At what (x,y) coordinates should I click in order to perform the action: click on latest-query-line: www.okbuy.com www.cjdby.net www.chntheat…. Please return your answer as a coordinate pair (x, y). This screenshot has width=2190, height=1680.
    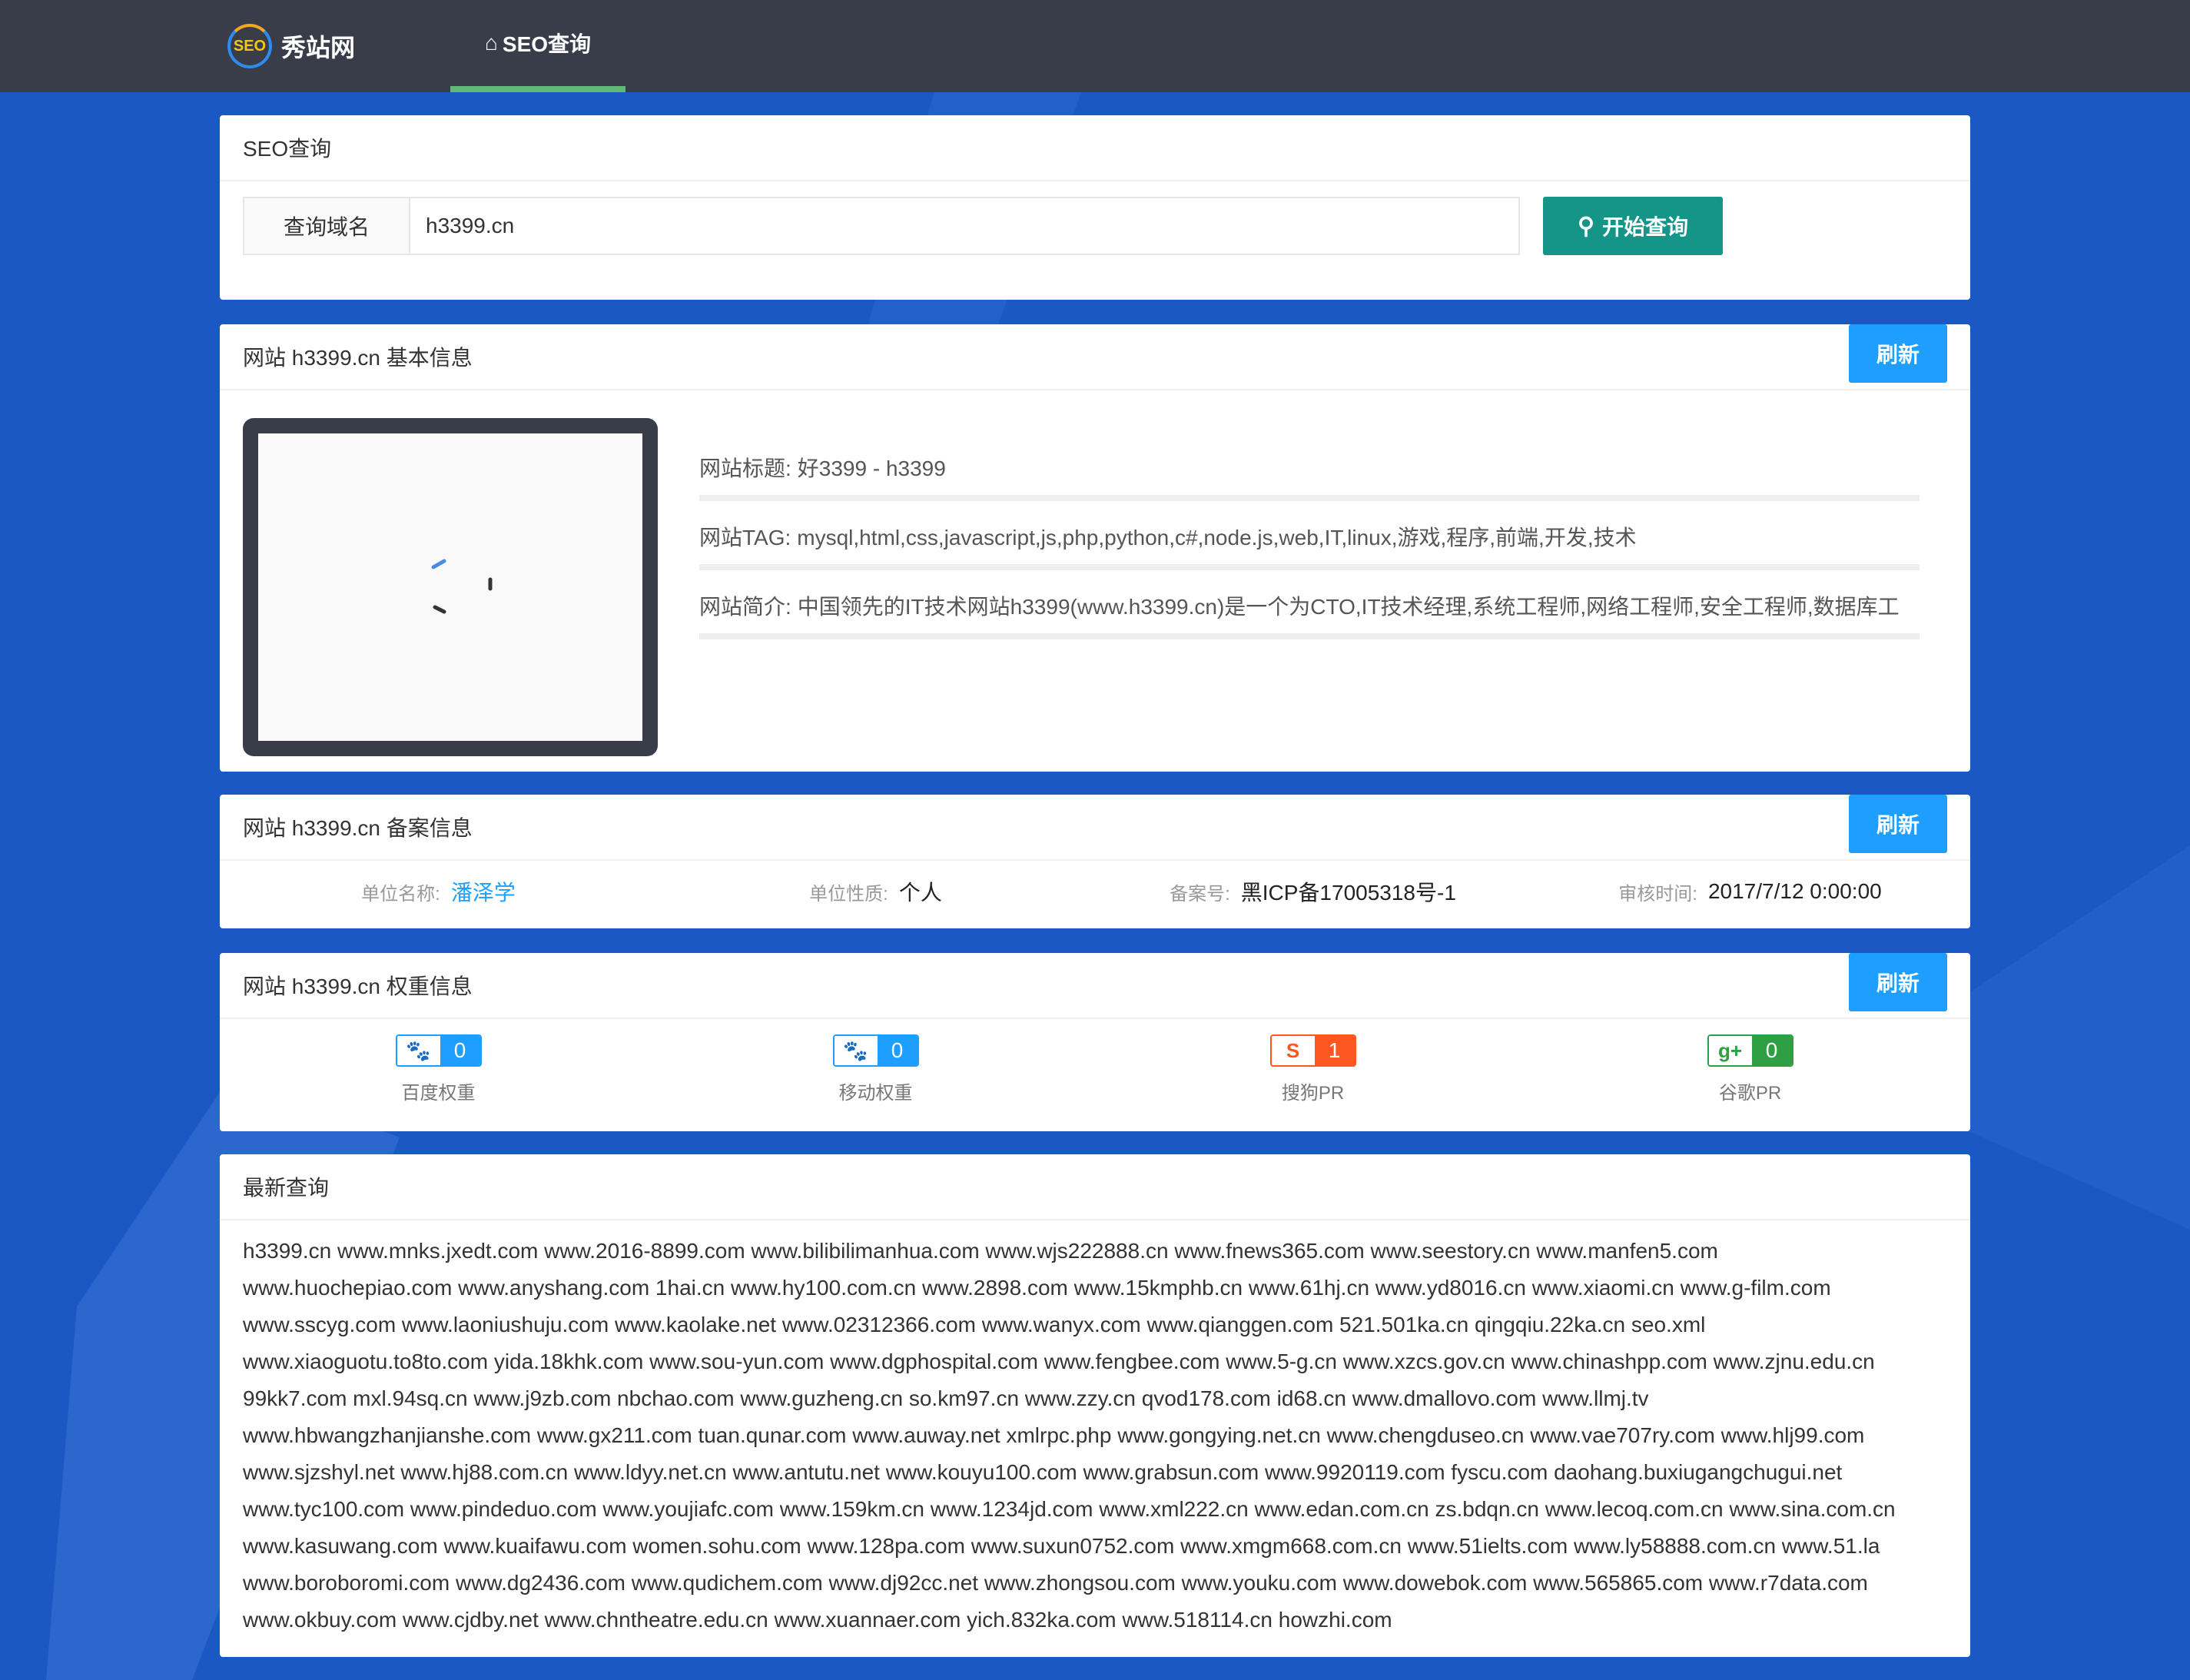
    Looking at the image, I should click on (1096, 1620).